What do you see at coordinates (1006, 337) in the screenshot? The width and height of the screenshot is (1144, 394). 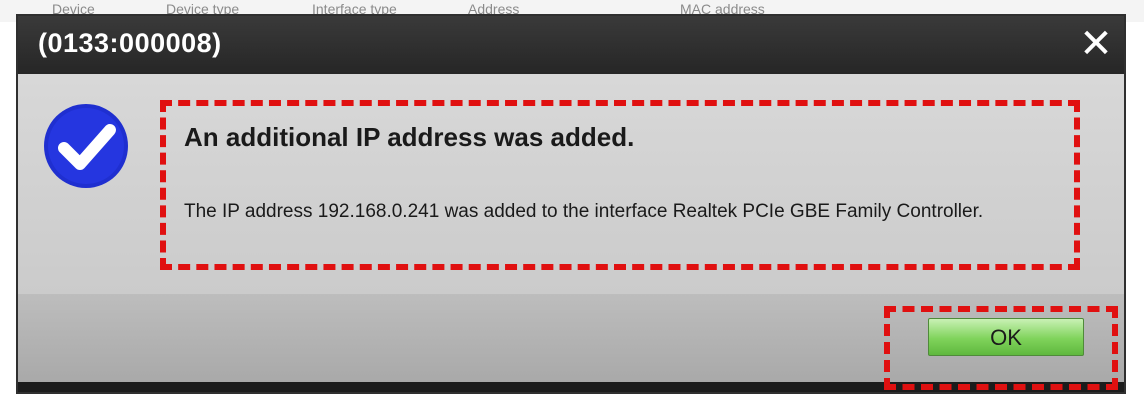 I see `ok-button: OK` at bounding box center [1006, 337].